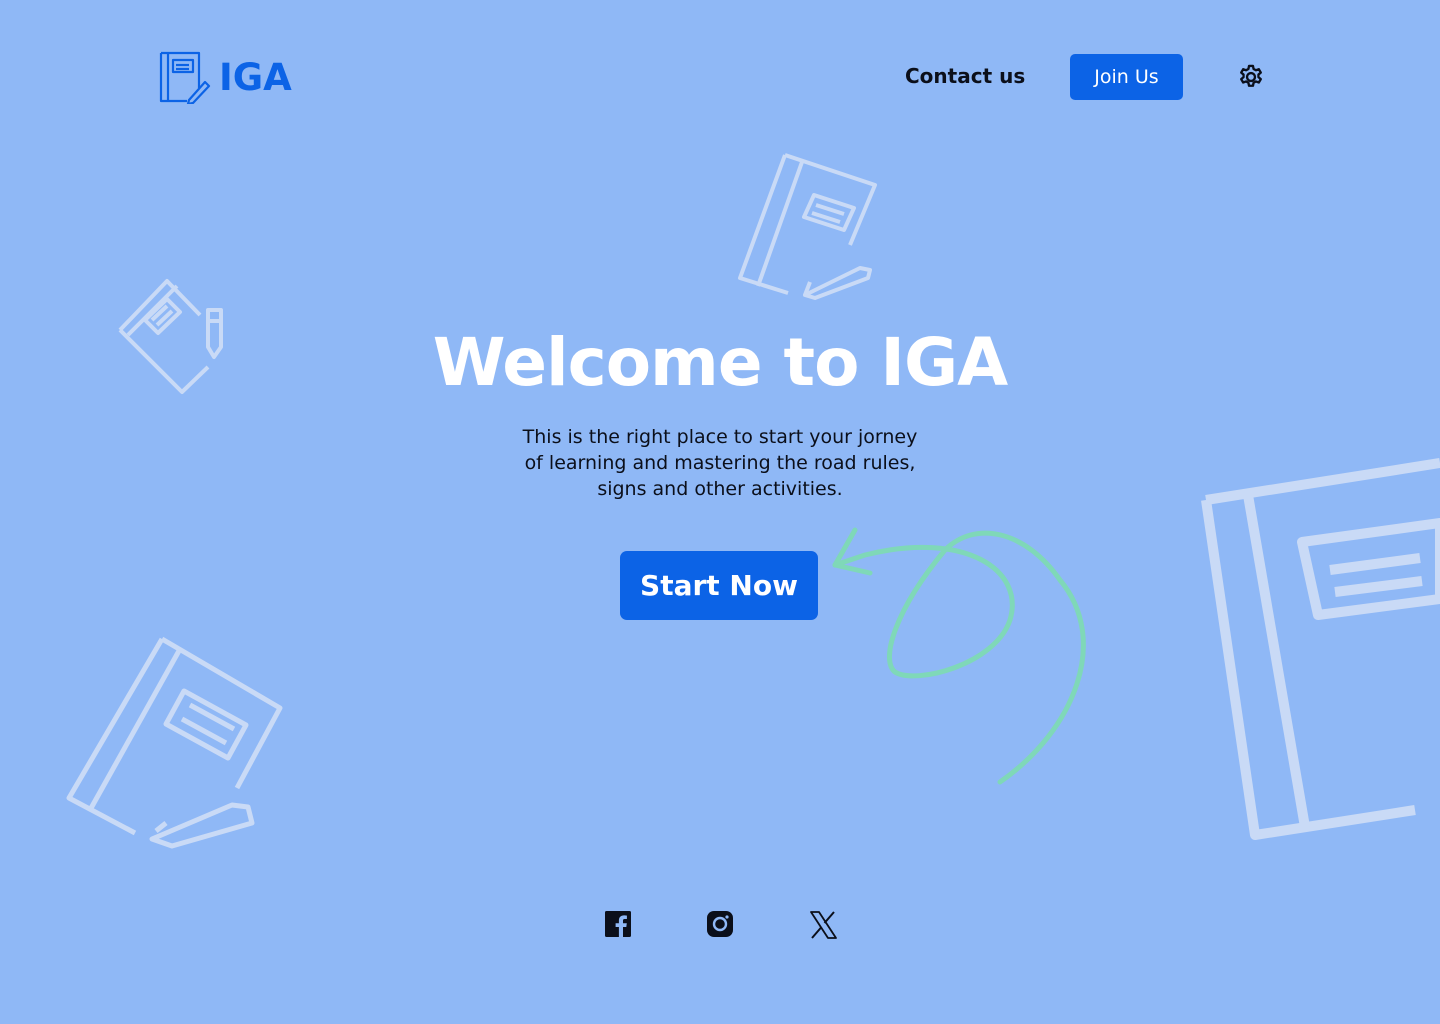 The height and width of the screenshot is (1024, 1440). What do you see at coordinates (959, 656) in the screenshot?
I see `curved-arrow-icon` at bounding box center [959, 656].